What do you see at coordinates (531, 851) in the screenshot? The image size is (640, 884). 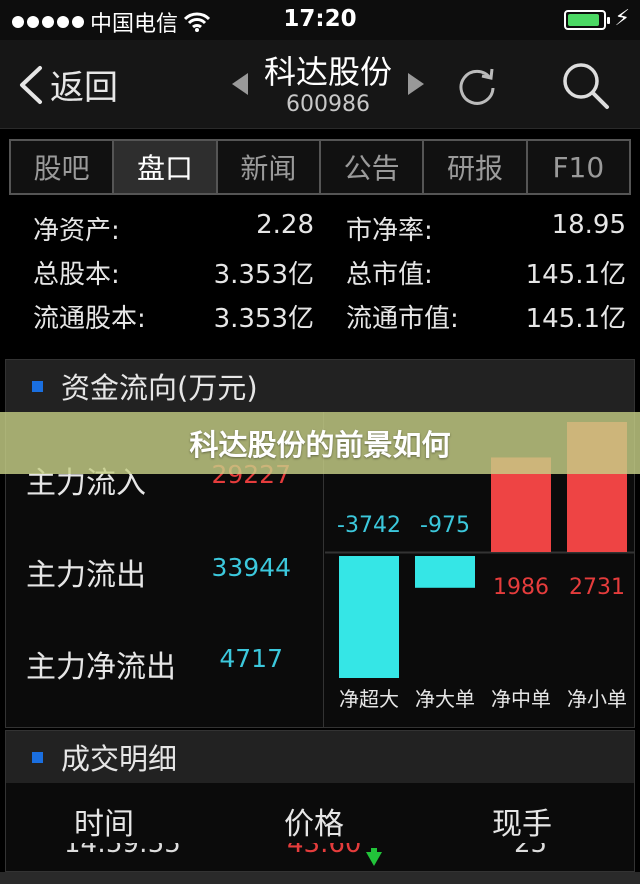 I see `trade-volume: 25` at bounding box center [531, 851].